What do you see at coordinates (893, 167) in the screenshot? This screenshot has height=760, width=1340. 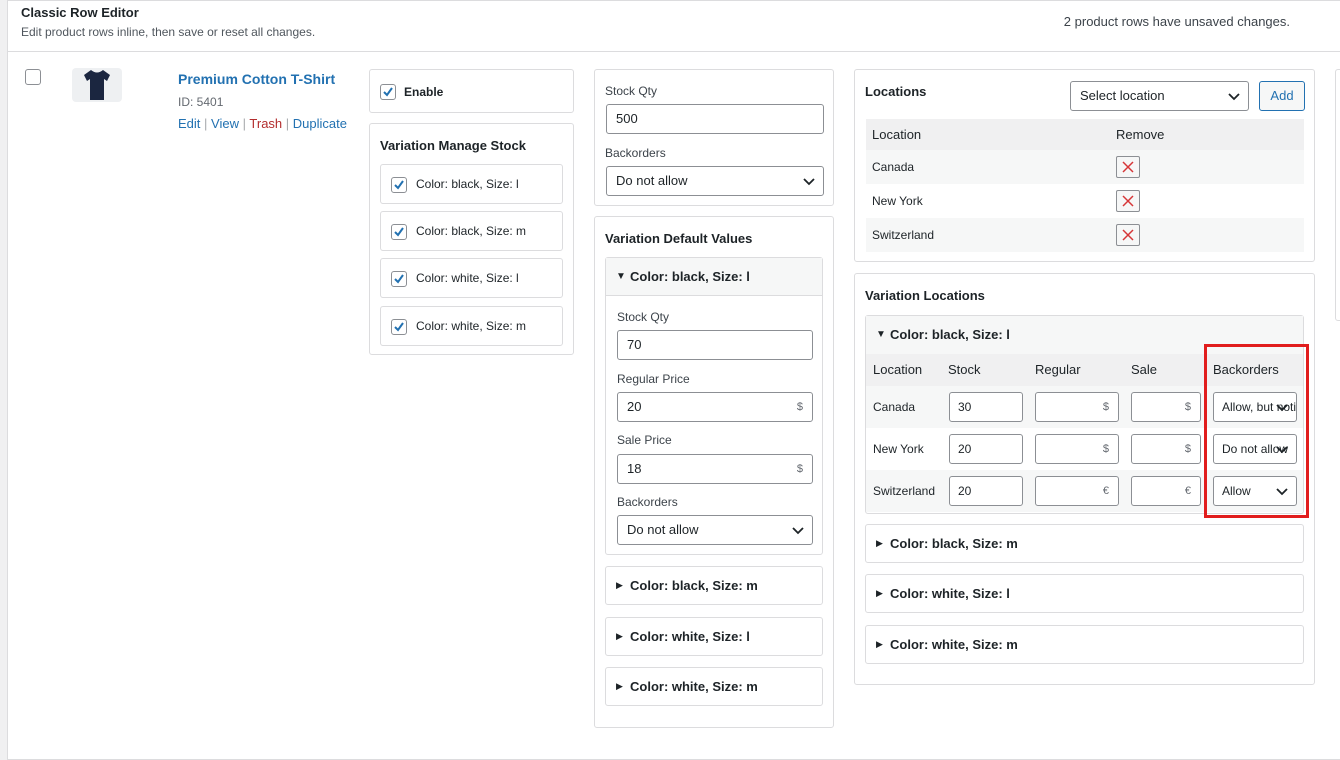 I see `location-name: Canada` at bounding box center [893, 167].